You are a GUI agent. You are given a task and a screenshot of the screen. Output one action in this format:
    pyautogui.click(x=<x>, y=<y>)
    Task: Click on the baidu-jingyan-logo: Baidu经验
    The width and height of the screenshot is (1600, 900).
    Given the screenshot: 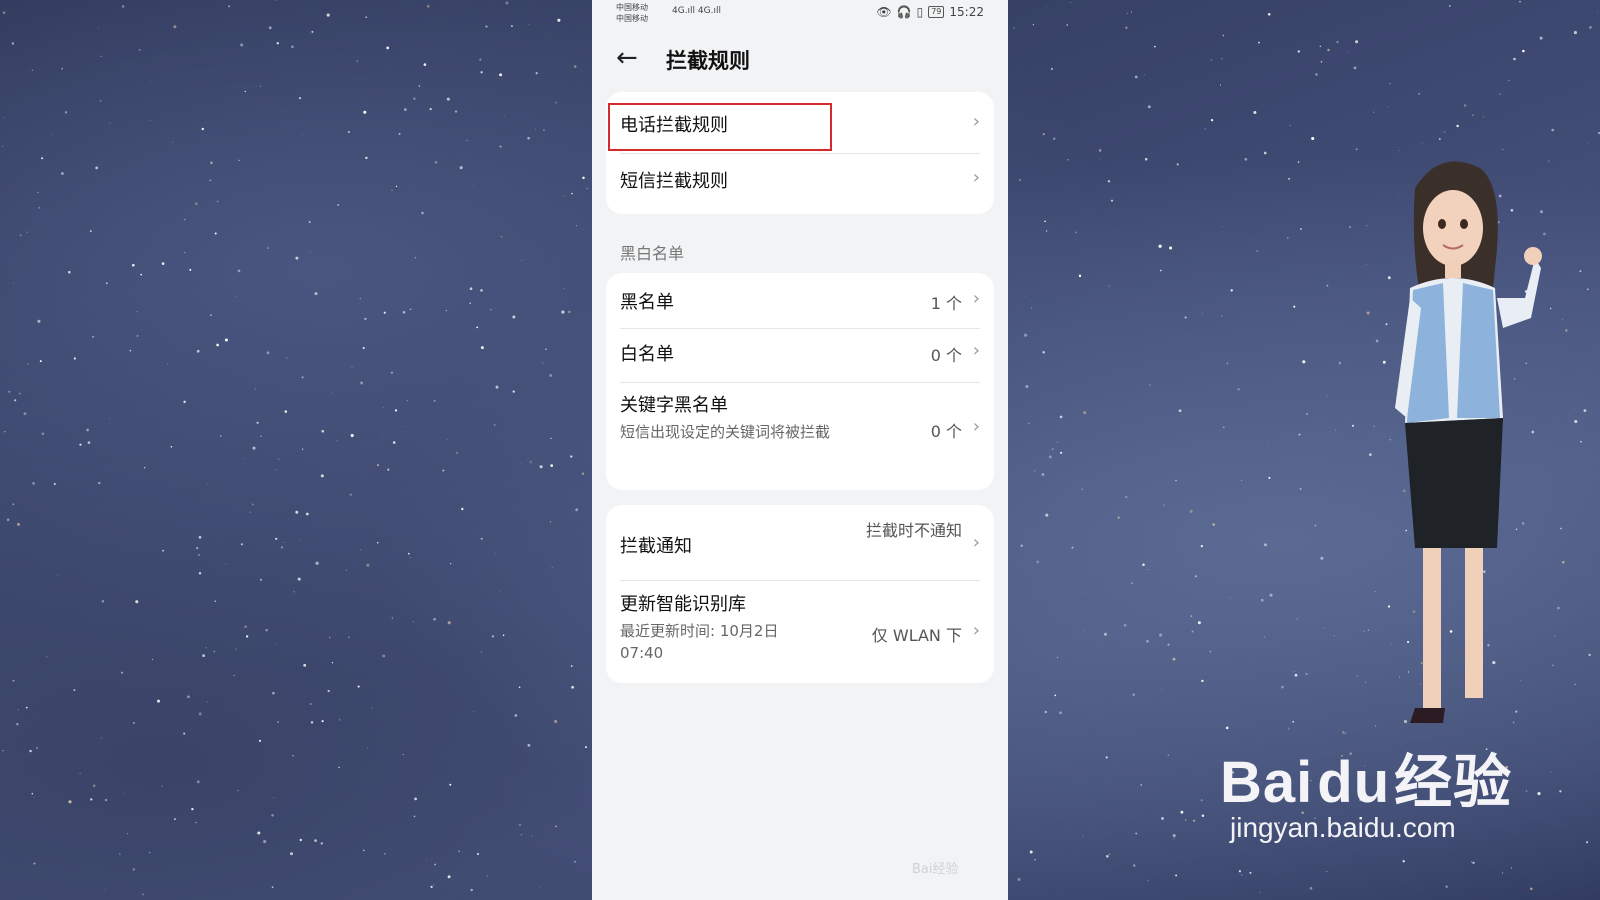 What is the action you would take?
    pyautogui.click(x=1366, y=777)
    